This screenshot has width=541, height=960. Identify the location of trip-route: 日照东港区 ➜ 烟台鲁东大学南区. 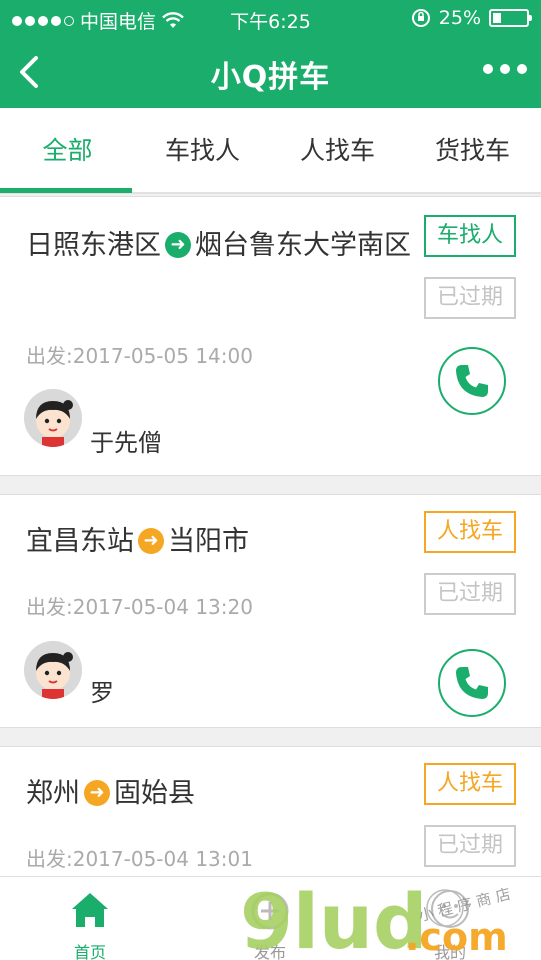
(221, 246).